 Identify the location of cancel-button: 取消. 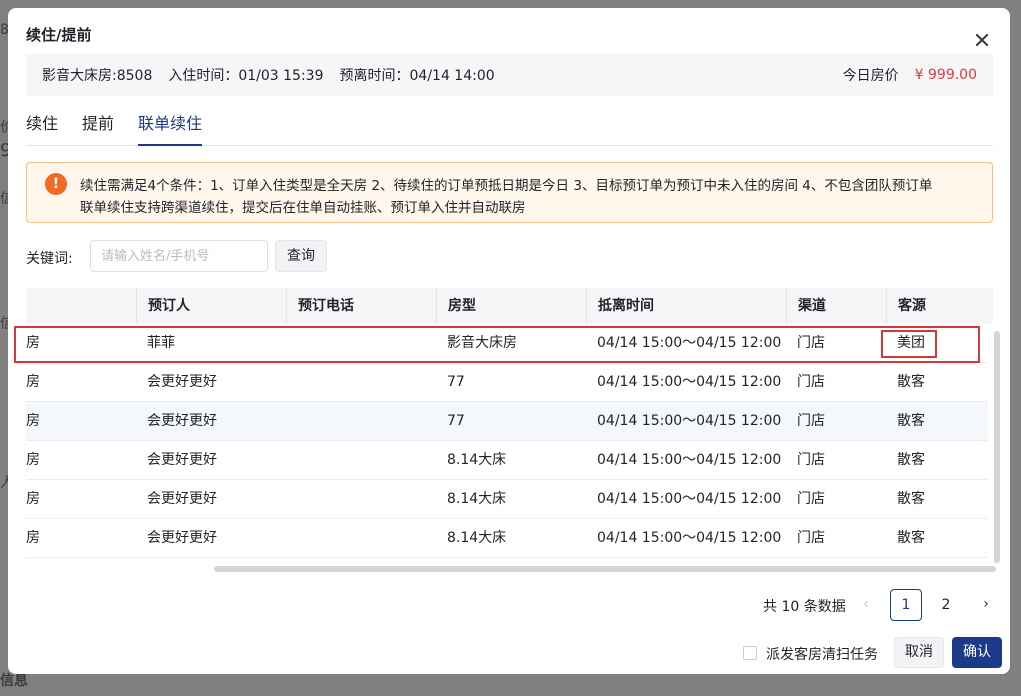
(919, 652).